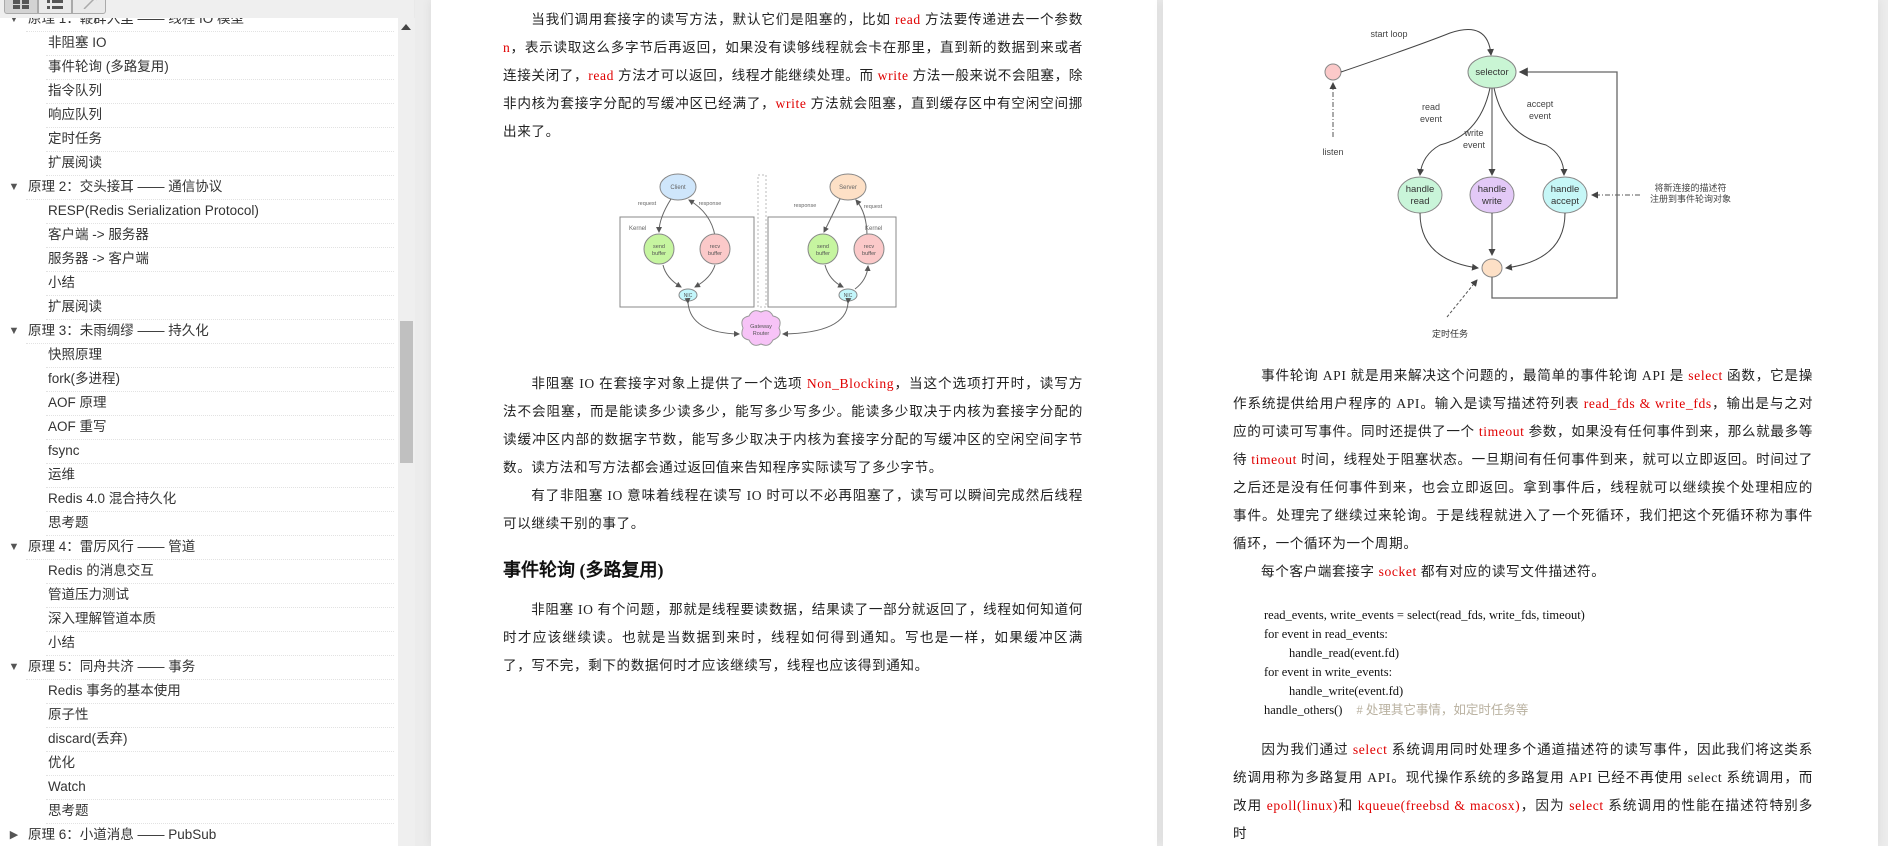  I want to click on section-heading-event-polling: 事件轮询 (多路复用), so click(583, 570).